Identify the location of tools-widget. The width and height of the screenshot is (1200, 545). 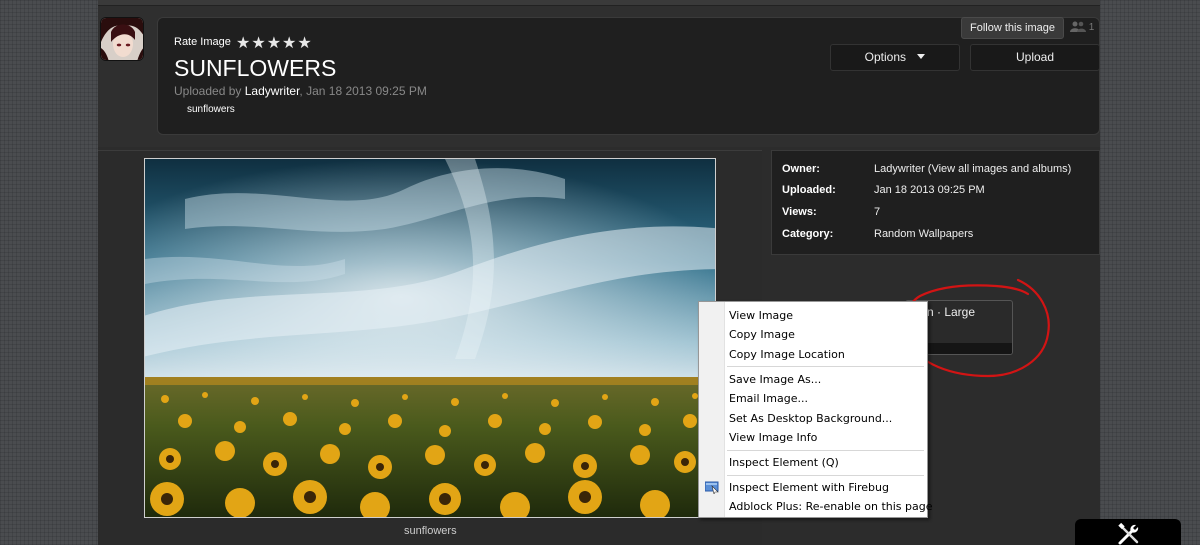
(1128, 532).